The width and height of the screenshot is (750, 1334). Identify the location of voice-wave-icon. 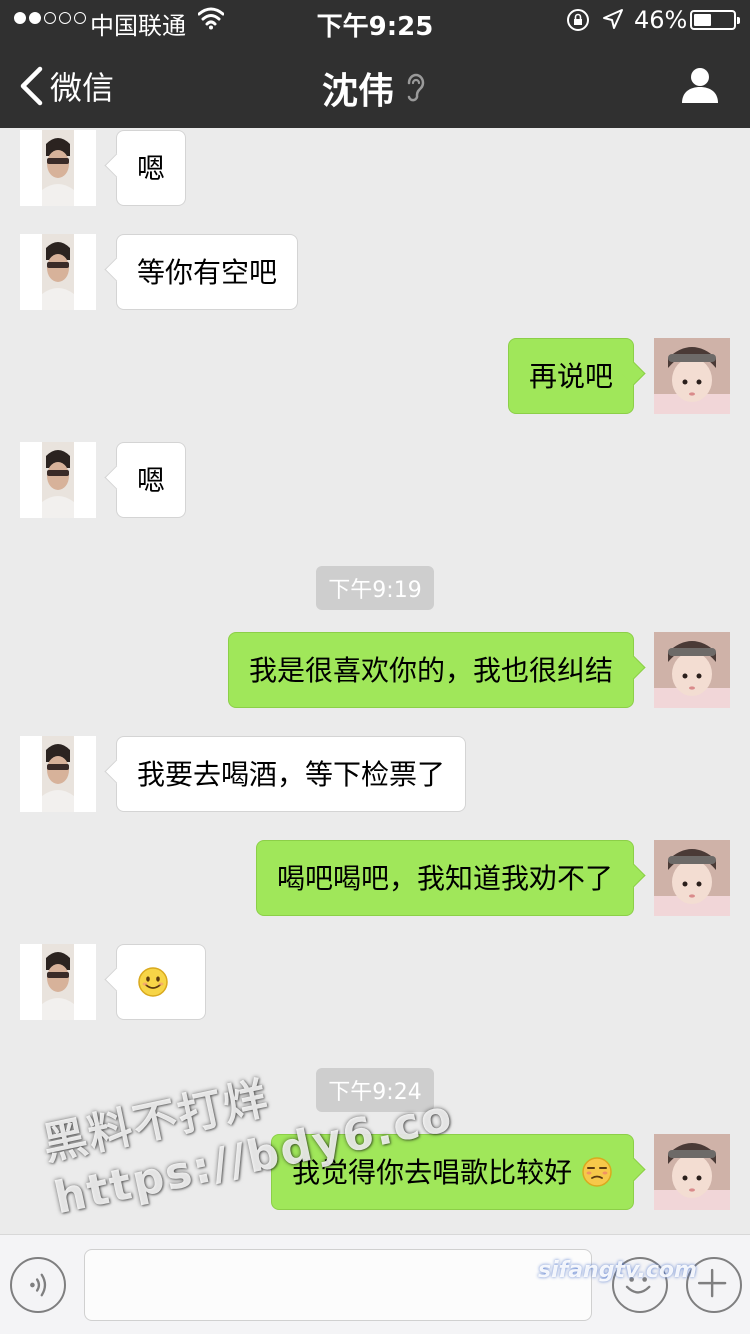
(38, 1285).